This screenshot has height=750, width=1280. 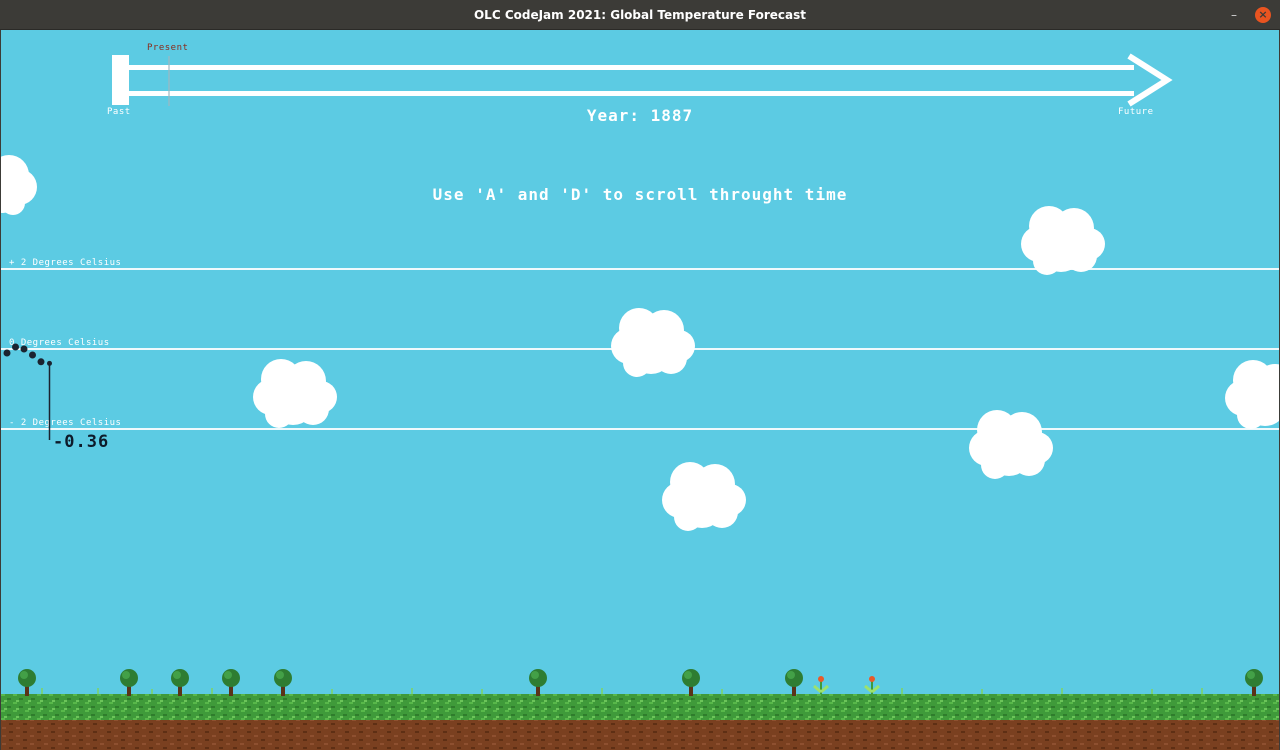 What do you see at coordinates (1234, 15) in the screenshot?
I see `minimize-button: –` at bounding box center [1234, 15].